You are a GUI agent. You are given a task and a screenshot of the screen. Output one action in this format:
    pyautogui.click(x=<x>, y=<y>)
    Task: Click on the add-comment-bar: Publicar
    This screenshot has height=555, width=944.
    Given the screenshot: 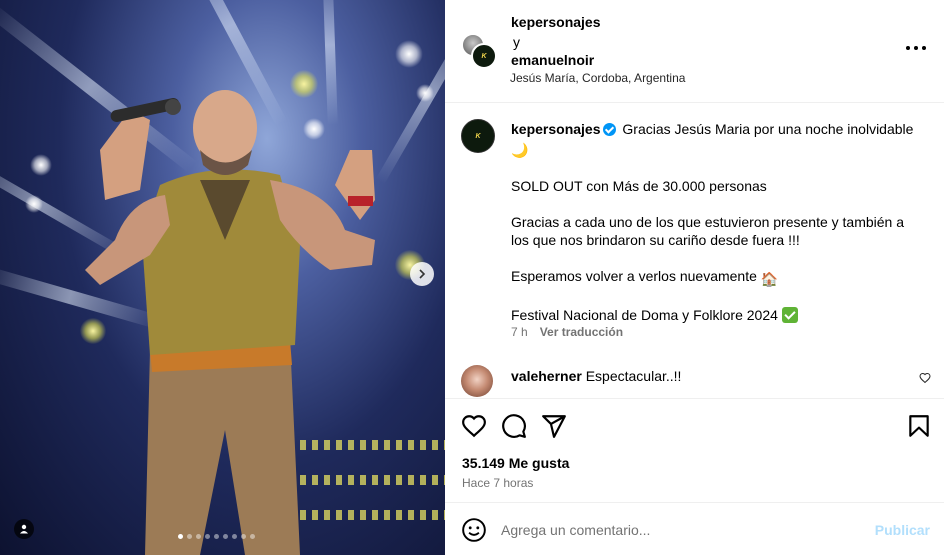 What is the action you would take?
    pyautogui.click(x=694, y=528)
    